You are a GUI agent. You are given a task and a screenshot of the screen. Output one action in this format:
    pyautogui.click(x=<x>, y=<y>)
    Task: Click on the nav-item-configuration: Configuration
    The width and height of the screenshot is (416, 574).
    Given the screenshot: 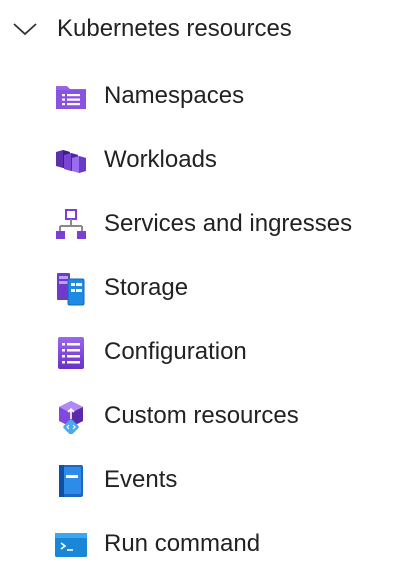 What is the action you would take?
    pyautogui.click(x=225, y=352)
    